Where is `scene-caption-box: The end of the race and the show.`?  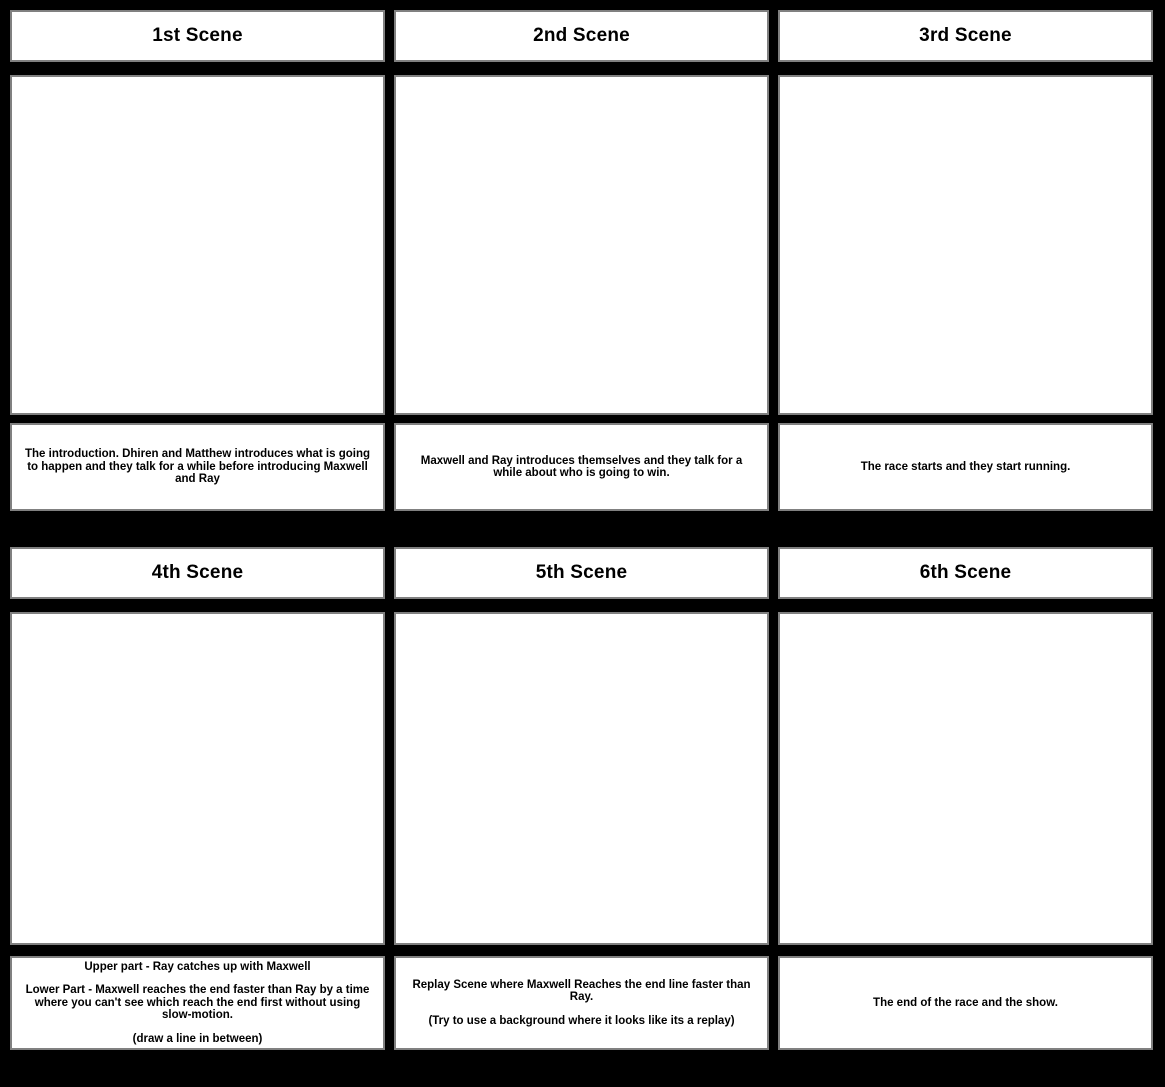
scene-caption-box: The end of the race and the show. is located at coordinates (965, 1003).